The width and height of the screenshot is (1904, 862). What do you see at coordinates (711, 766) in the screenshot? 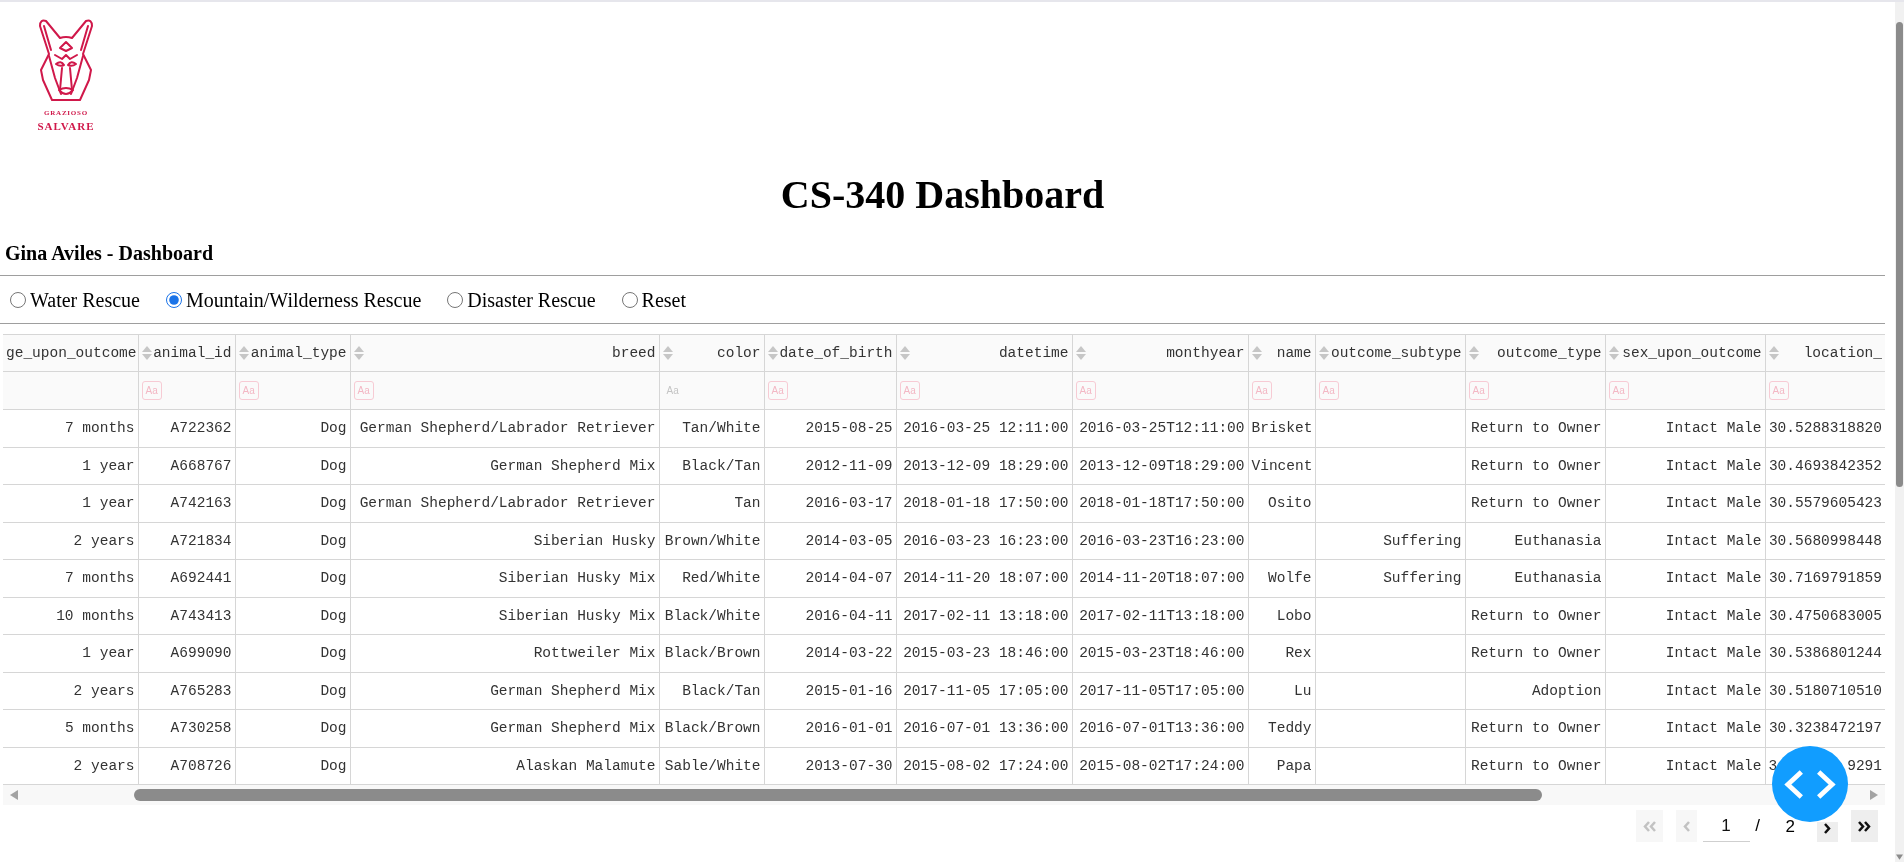
I see `table-cell: Sable/White` at bounding box center [711, 766].